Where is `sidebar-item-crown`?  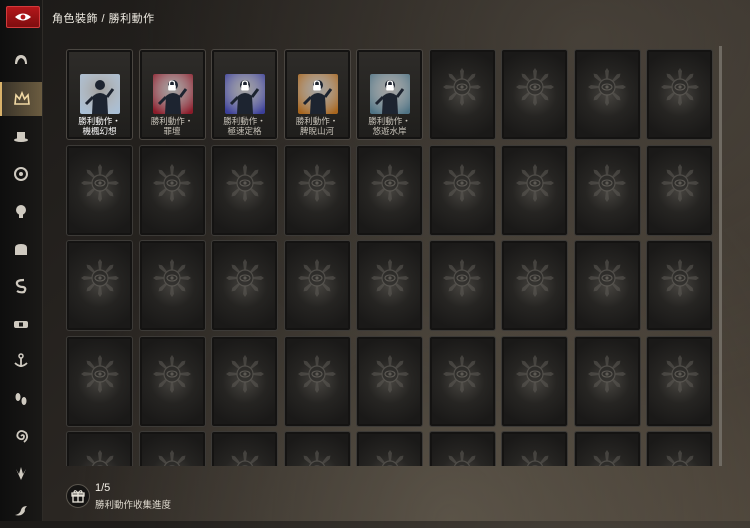 sidebar-item-crown is located at coordinates (21, 98).